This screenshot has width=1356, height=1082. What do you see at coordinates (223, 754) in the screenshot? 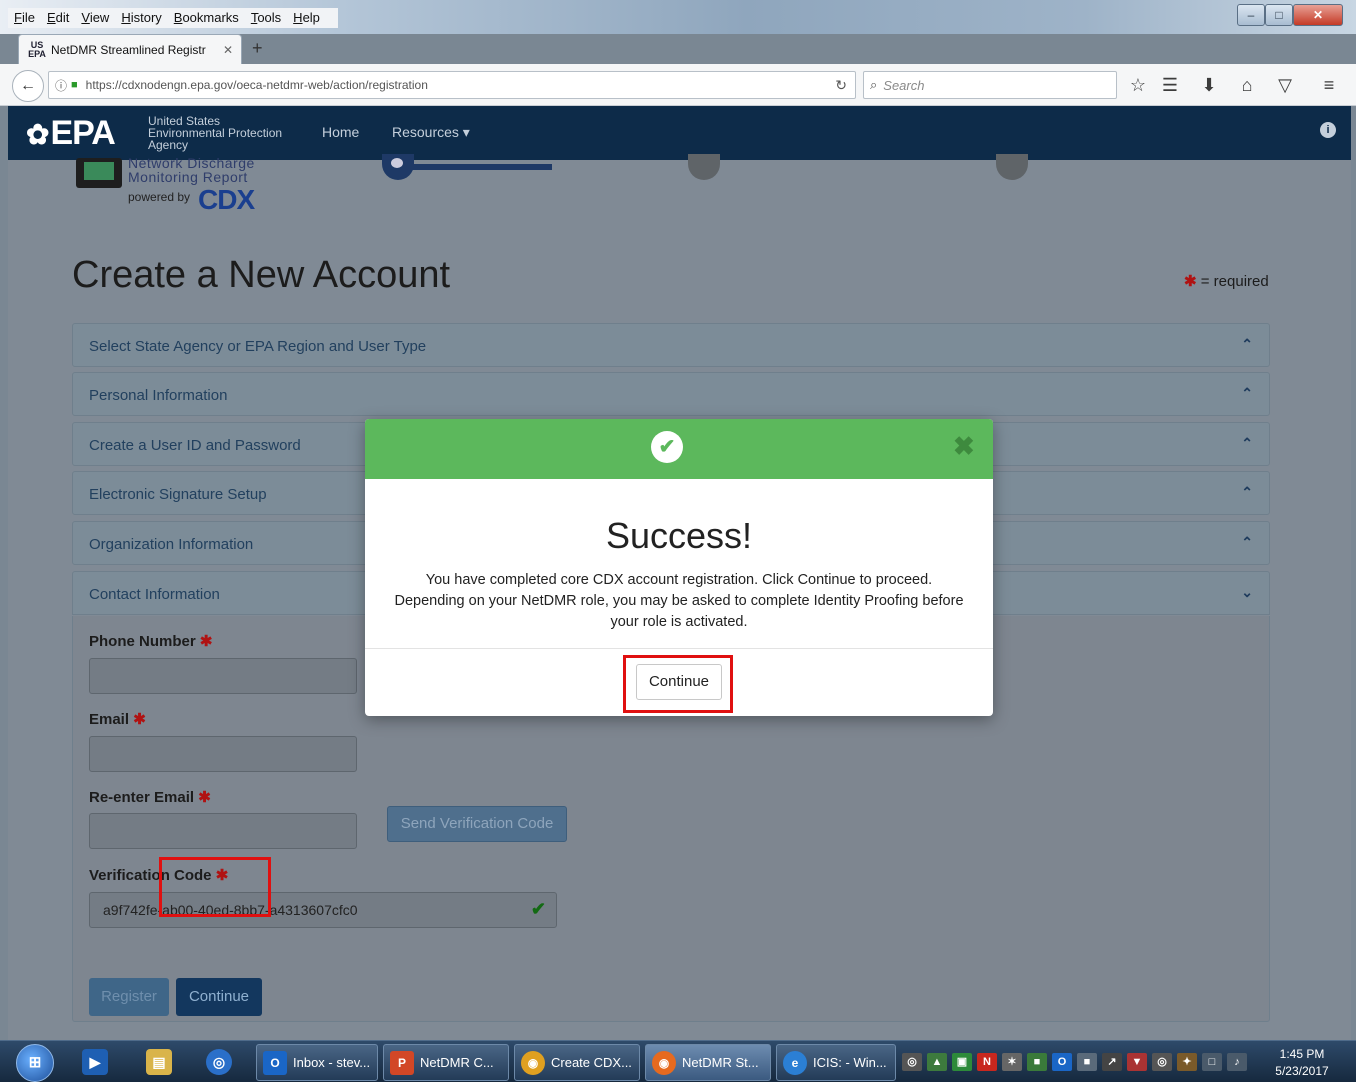
I see `email-input` at bounding box center [223, 754].